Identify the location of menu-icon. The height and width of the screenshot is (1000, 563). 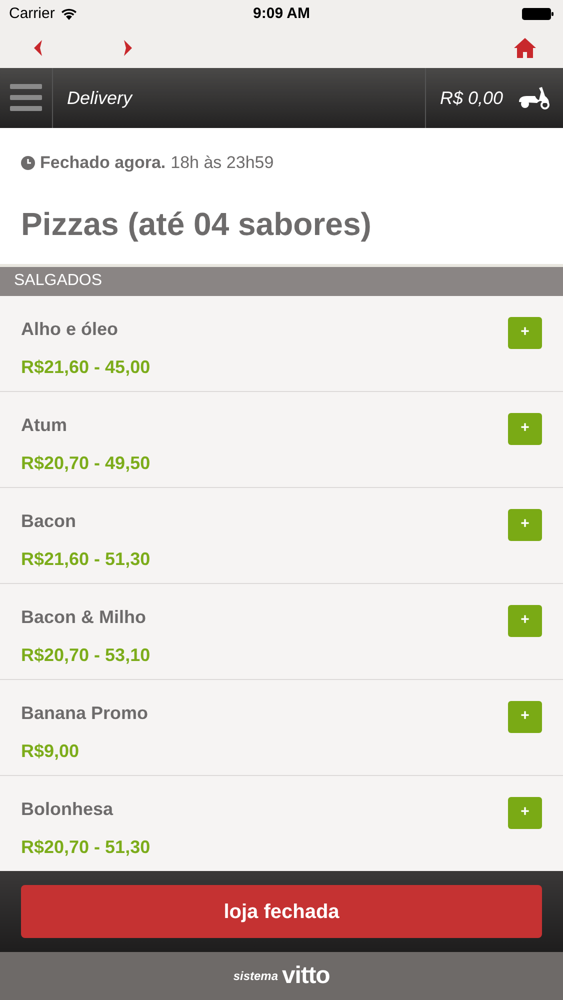
(26, 98).